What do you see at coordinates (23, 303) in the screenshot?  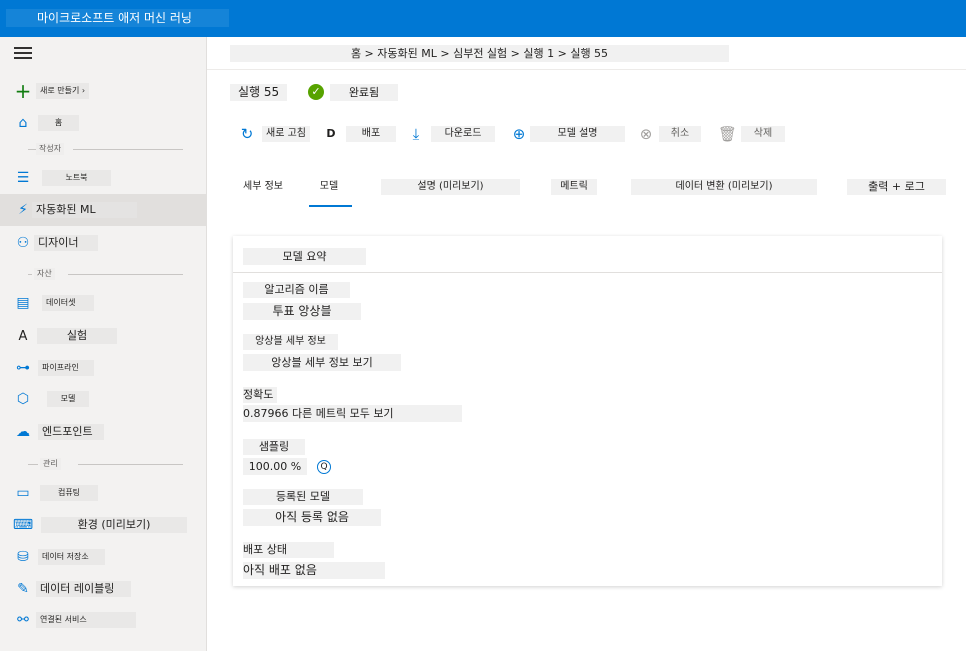 I see `dataset-icon: ▤` at bounding box center [23, 303].